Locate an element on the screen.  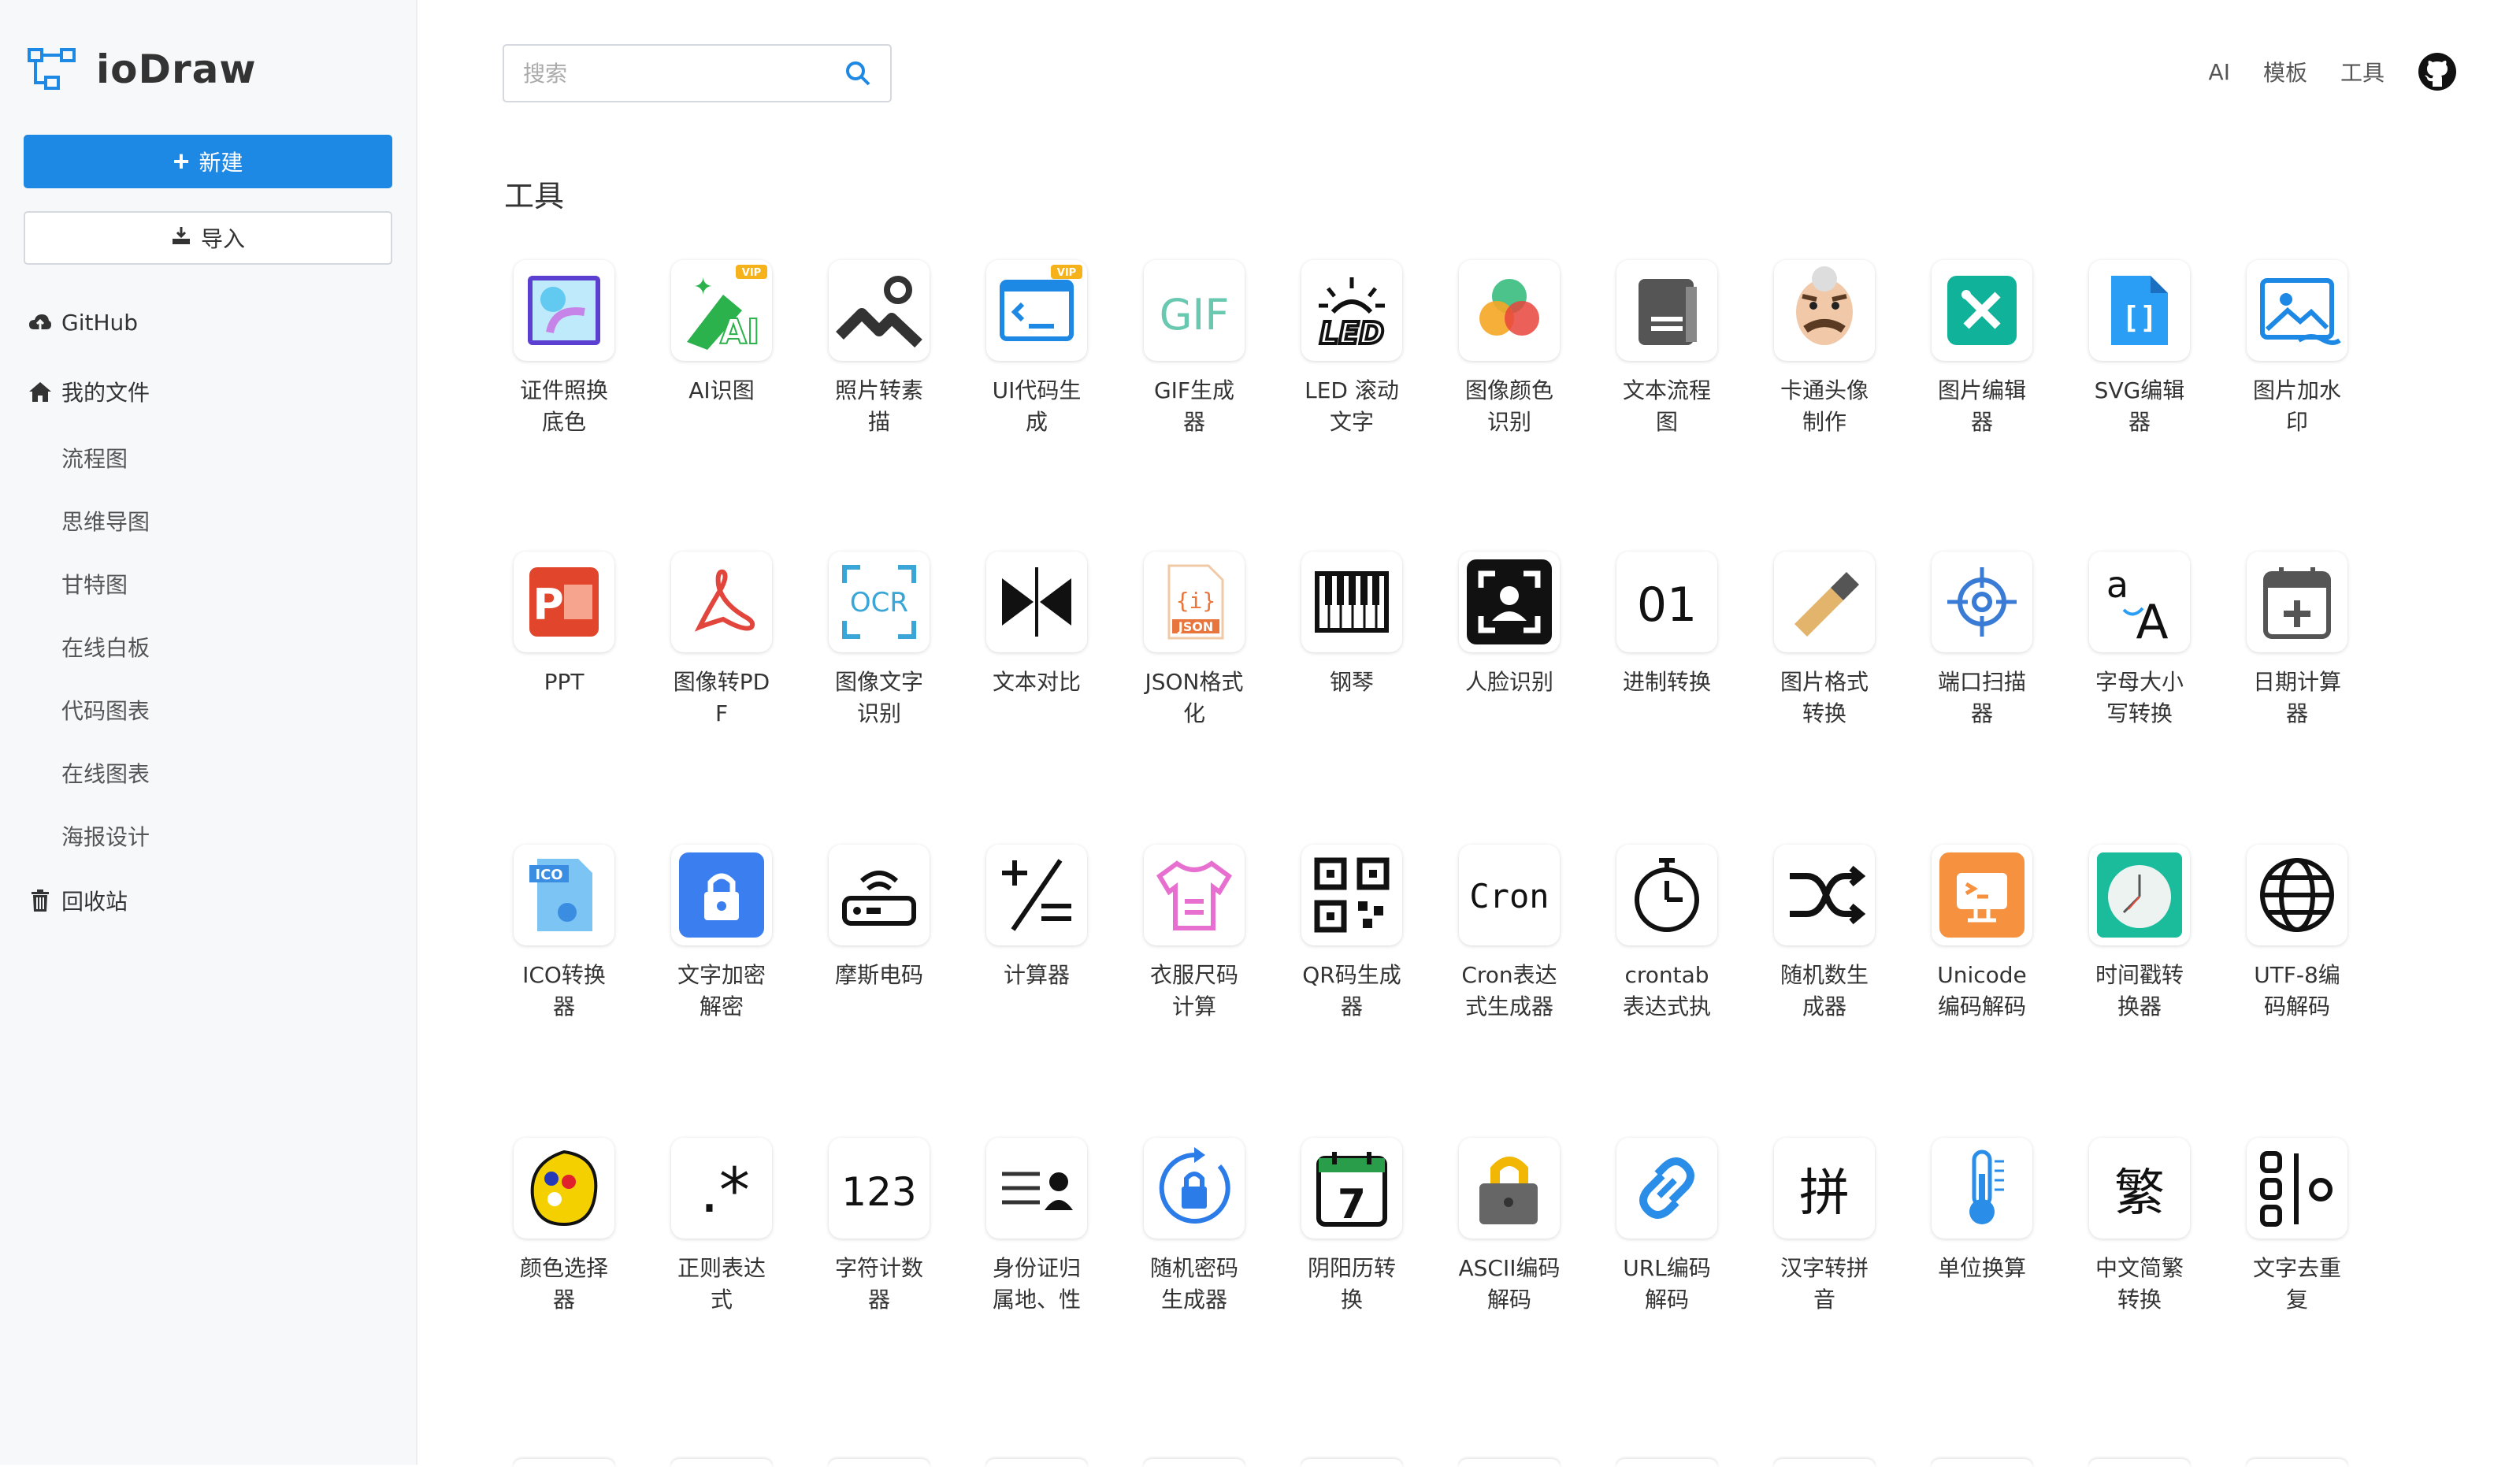
tool-card: 衣服尺码计算 is located at coordinates (1194, 934).